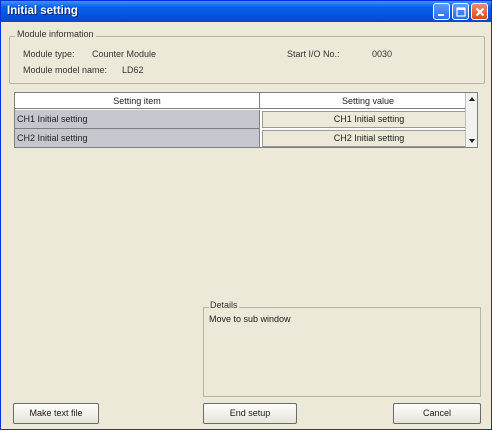 The image size is (492, 430). I want to click on module-model-value: LD62, so click(133, 70).